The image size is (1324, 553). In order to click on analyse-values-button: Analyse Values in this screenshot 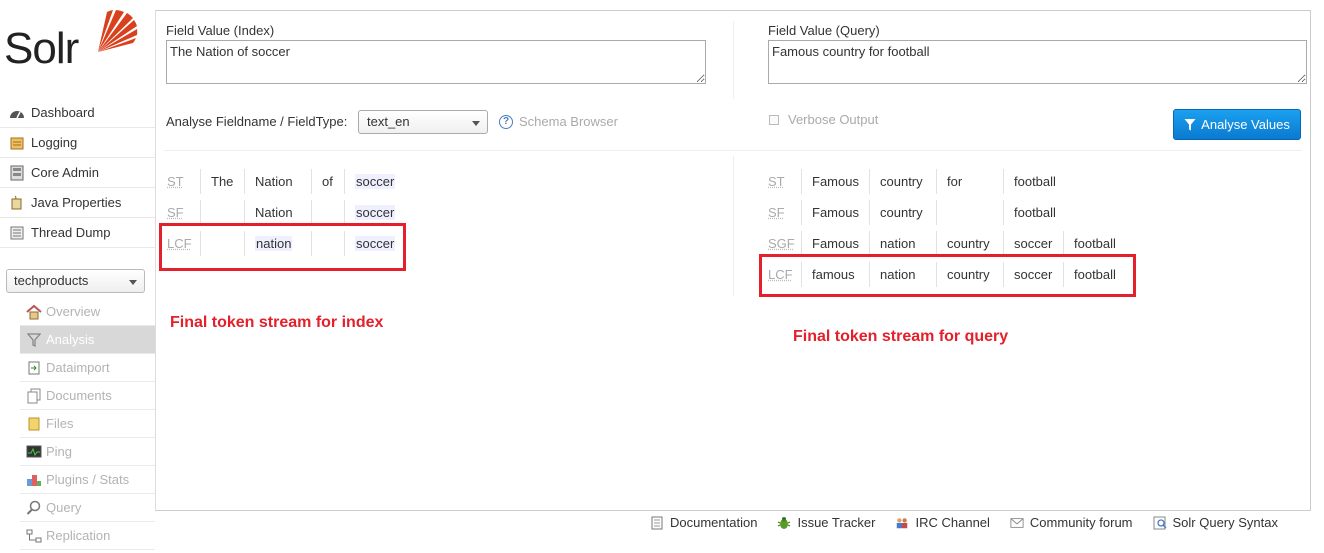, I will do `click(1237, 124)`.